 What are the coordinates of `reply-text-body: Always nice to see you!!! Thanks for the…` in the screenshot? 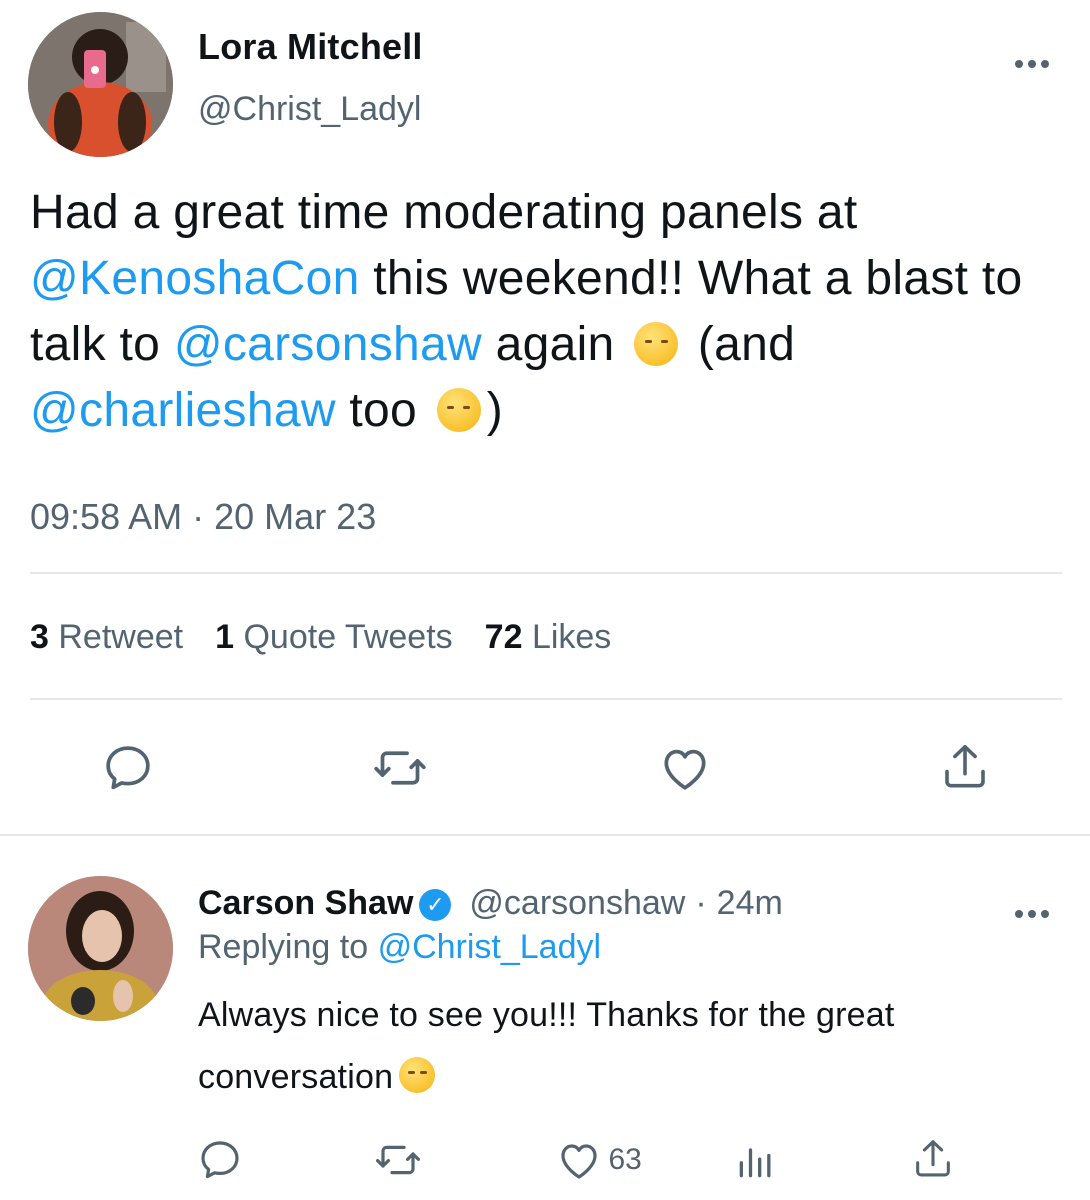 It's located at (546, 1046).